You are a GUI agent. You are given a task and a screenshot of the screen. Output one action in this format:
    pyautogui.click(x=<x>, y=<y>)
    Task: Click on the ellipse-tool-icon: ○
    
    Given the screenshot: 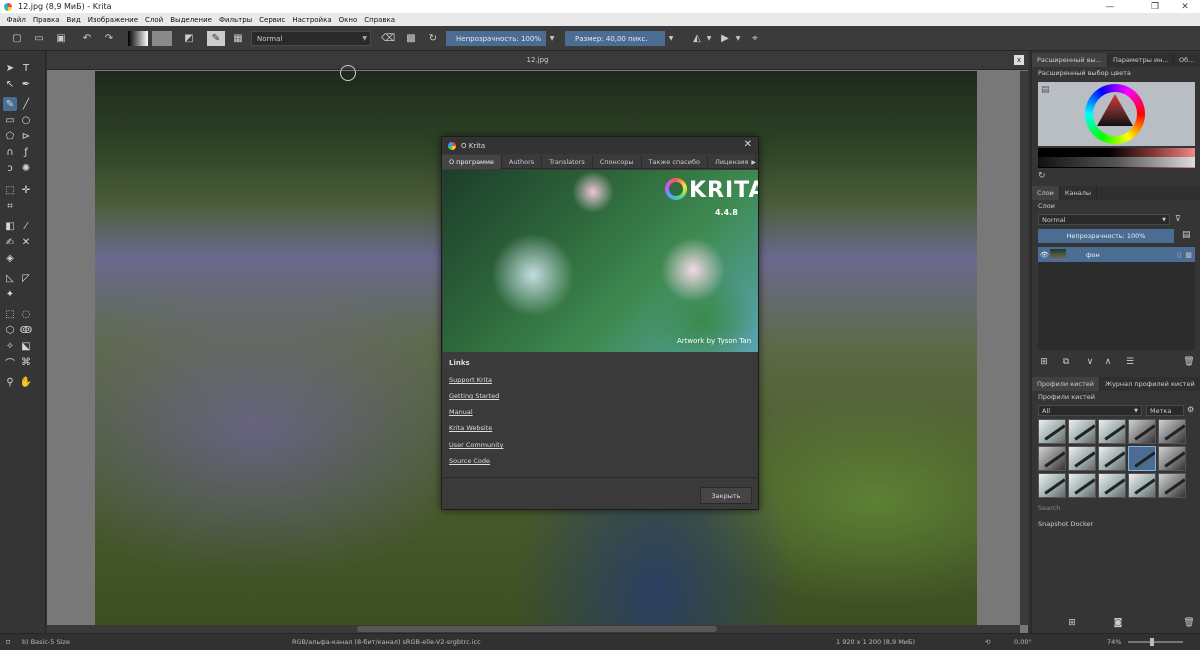 What is the action you would take?
    pyautogui.click(x=26, y=120)
    